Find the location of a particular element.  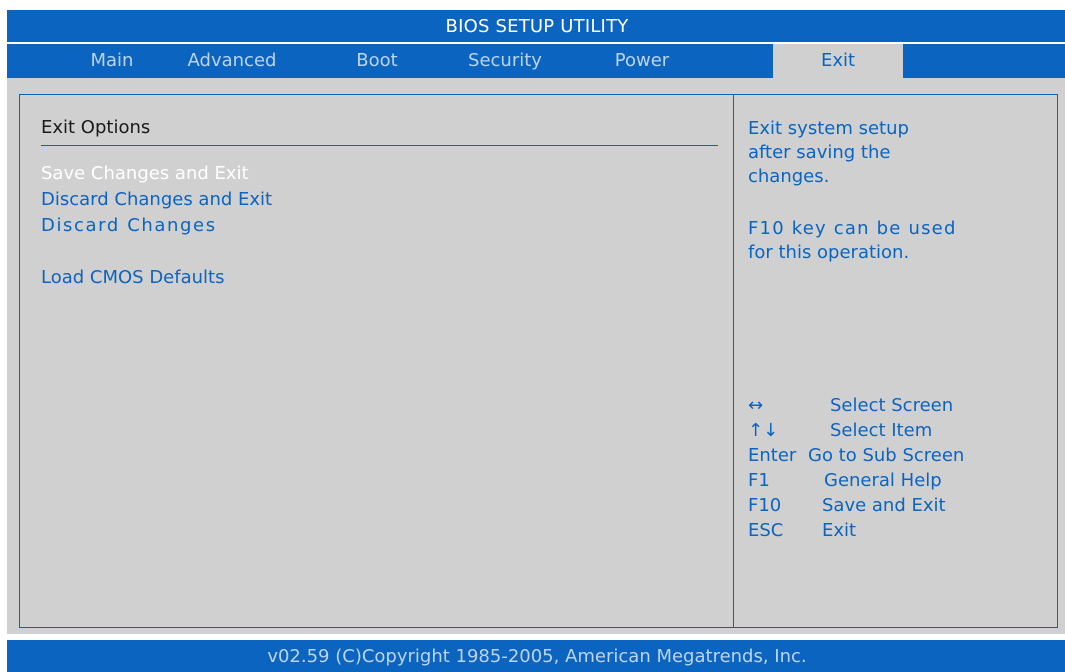

option-discard-changes: Discard Changes is located at coordinates (129, 225).